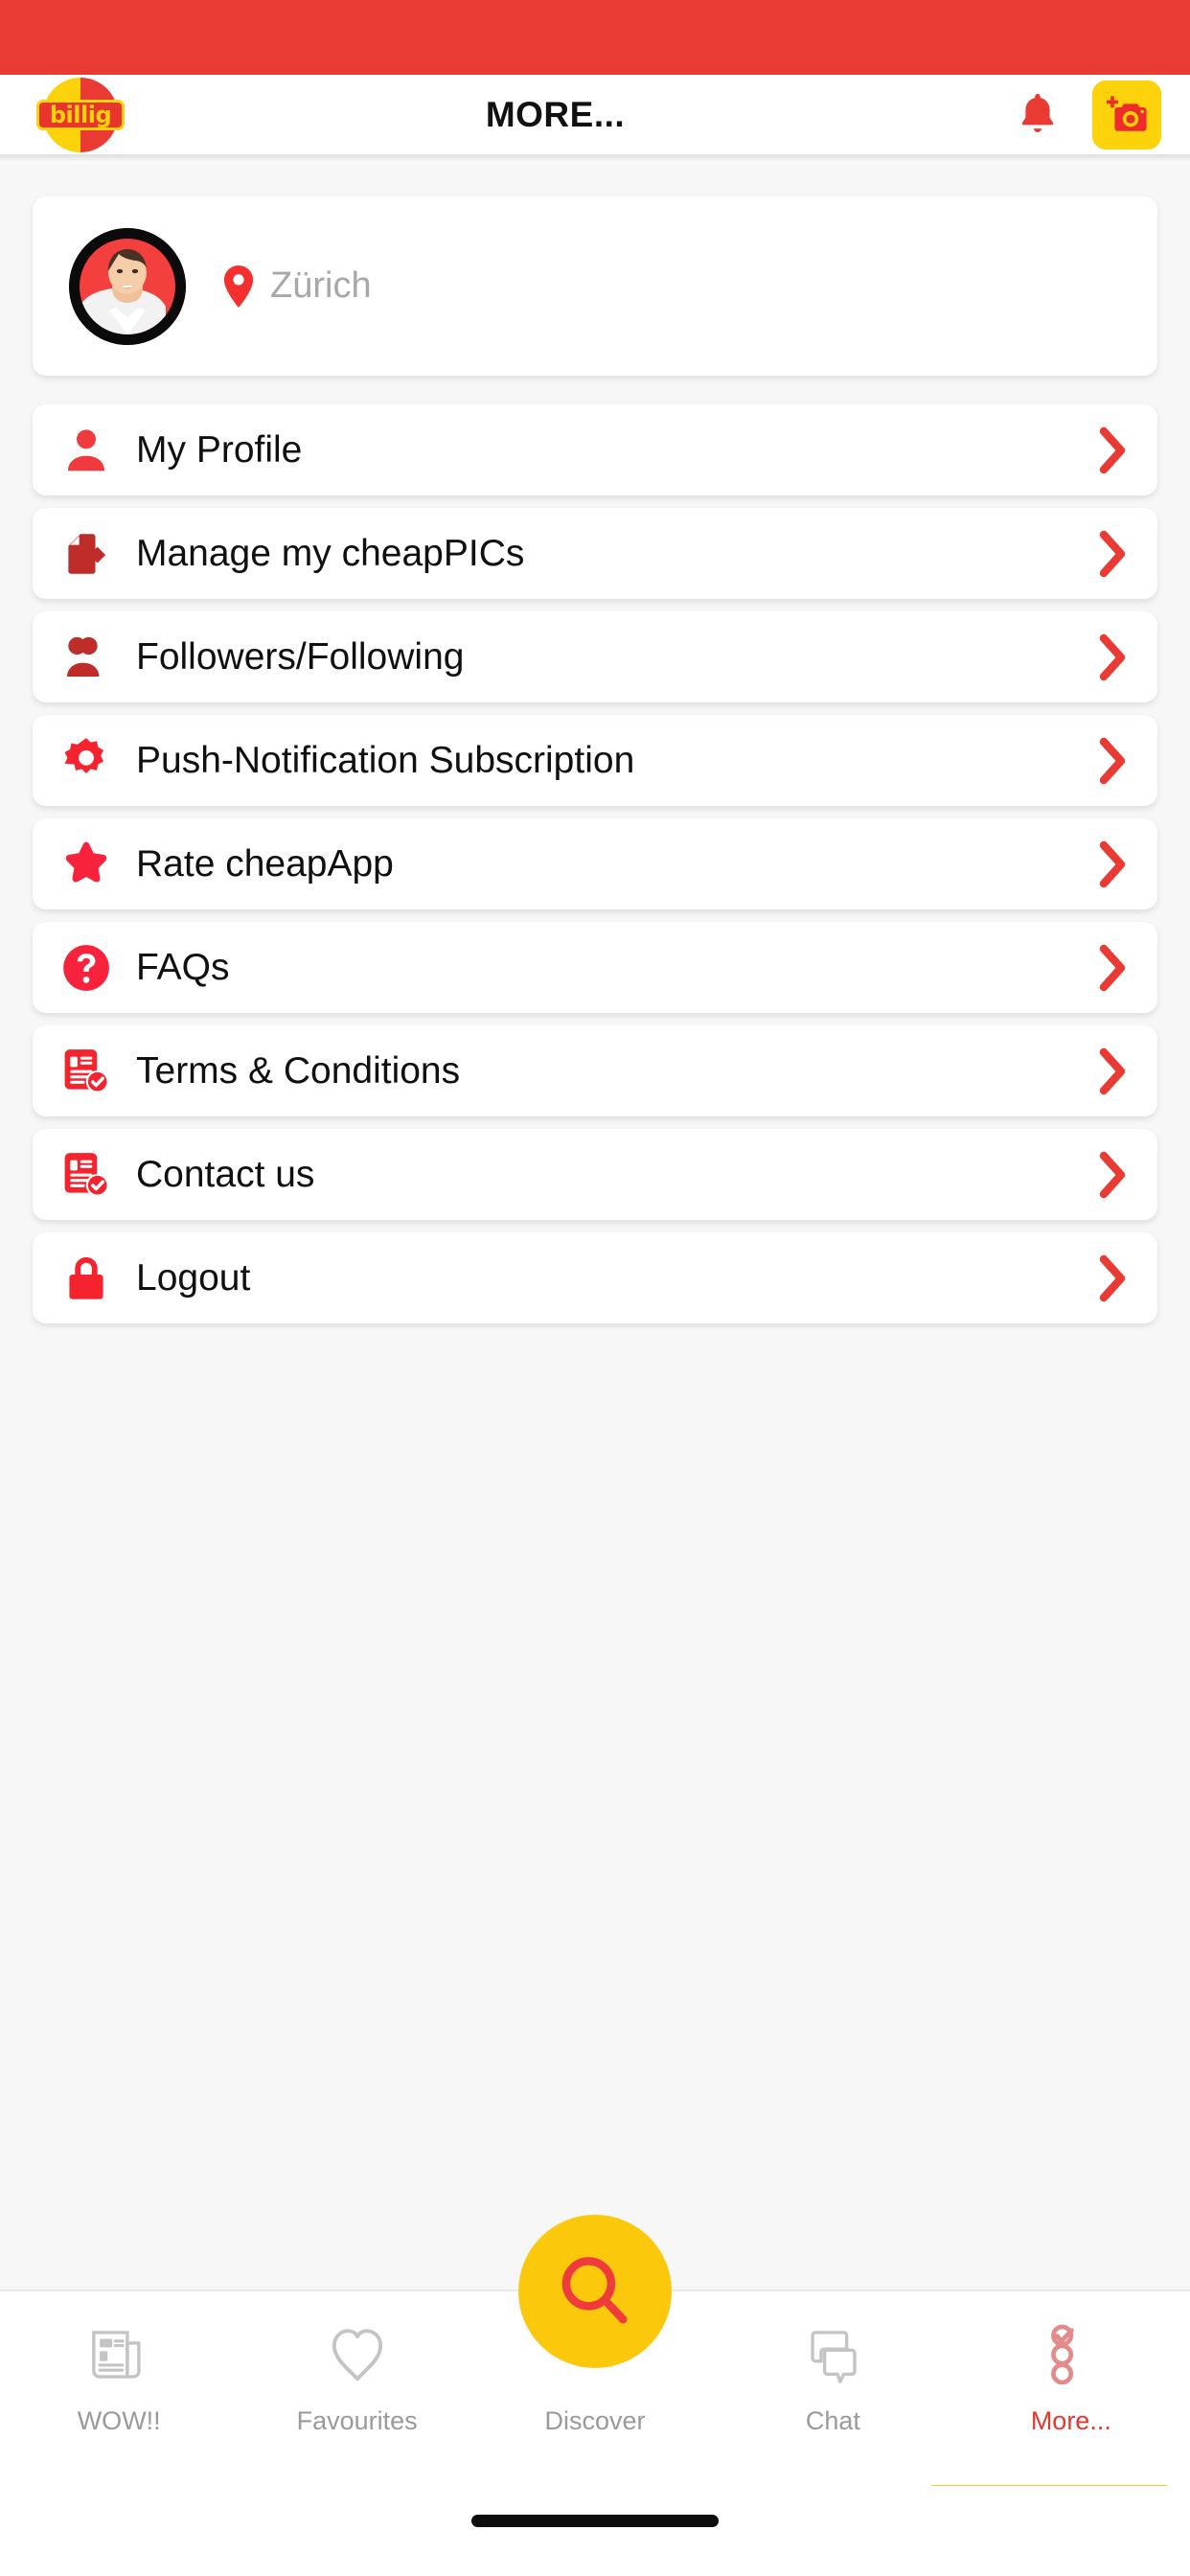  Describe the element at coordinates (833, 2354) in the screenshot. I see `chat-bubbles-icon` at that location.